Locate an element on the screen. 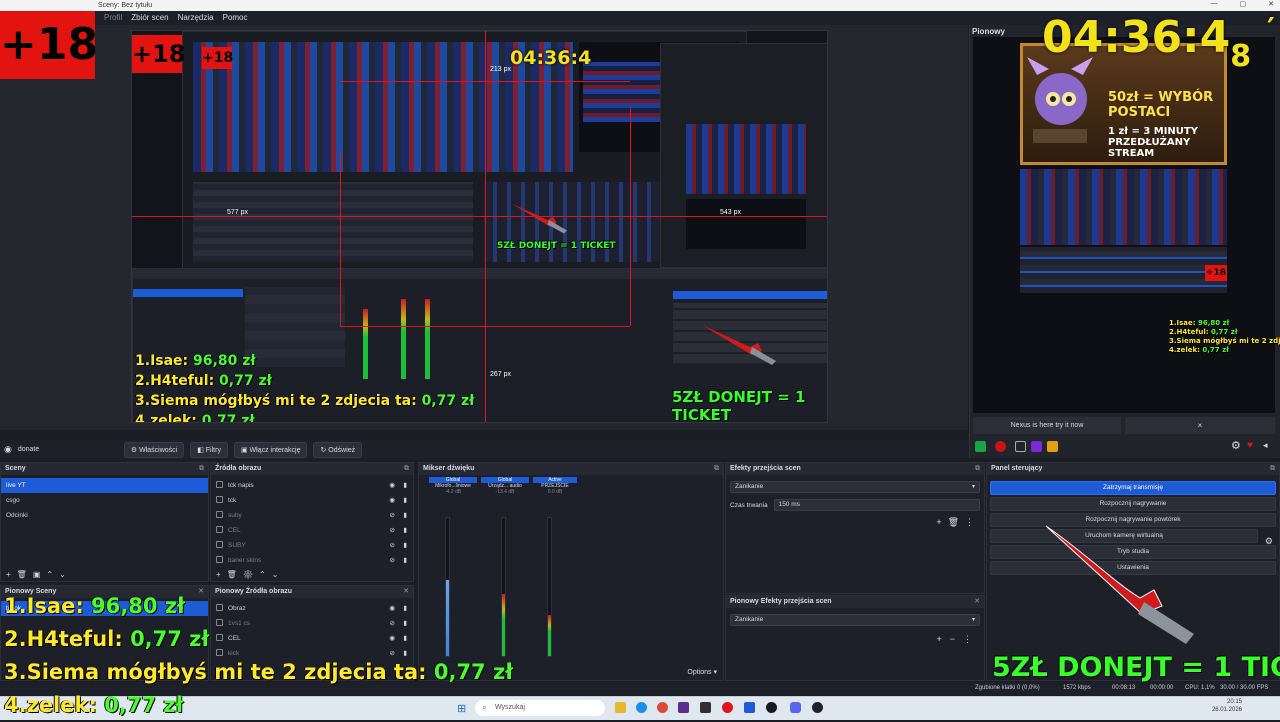 The width and height of the screenshot is (1280, 722). clock-time: 20:15 is located at coordinates (1234, 702).